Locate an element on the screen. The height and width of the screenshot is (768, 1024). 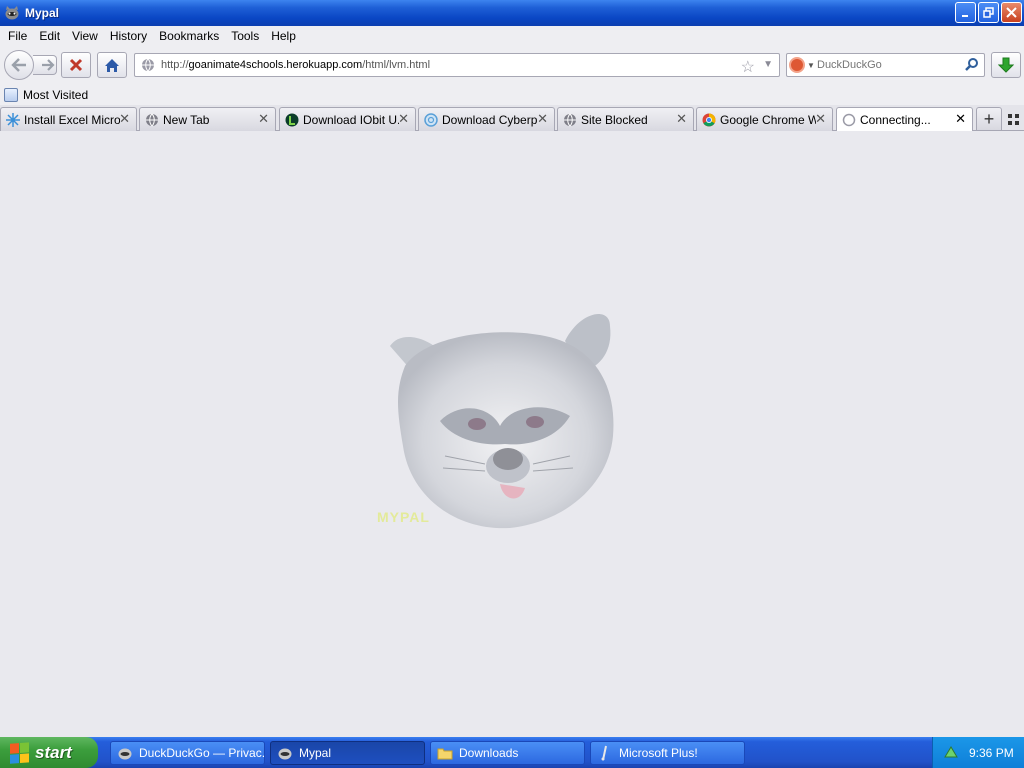
taskbar-item-label: Downloads is located at coordinates (489, 753).